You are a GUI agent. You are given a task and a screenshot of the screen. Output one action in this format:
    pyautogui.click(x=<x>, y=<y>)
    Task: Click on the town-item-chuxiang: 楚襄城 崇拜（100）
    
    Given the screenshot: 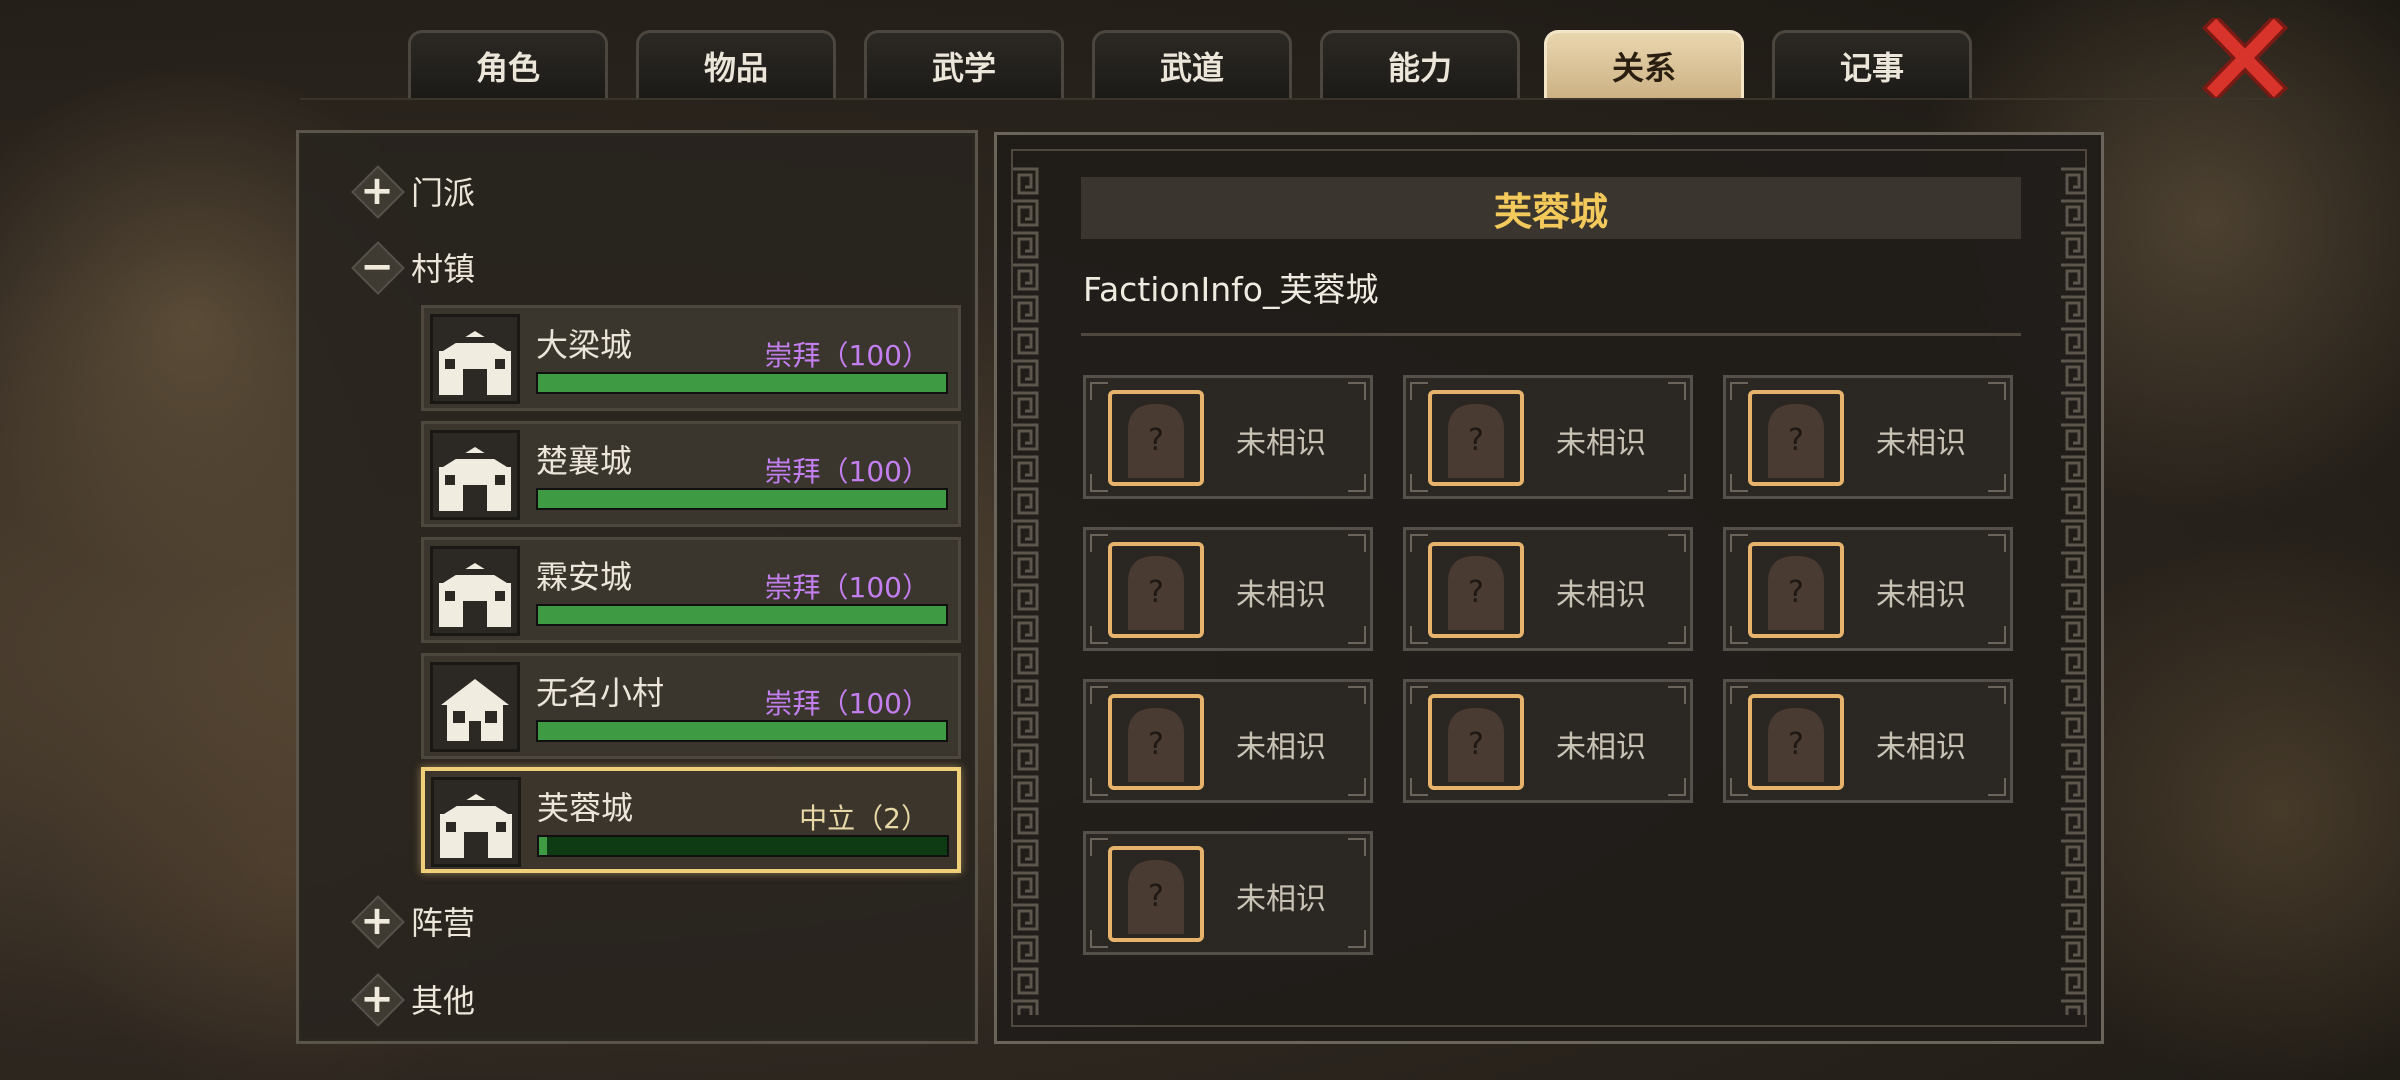 What is the action you would take?
    pyautogui.click(x=691, y=474)
    